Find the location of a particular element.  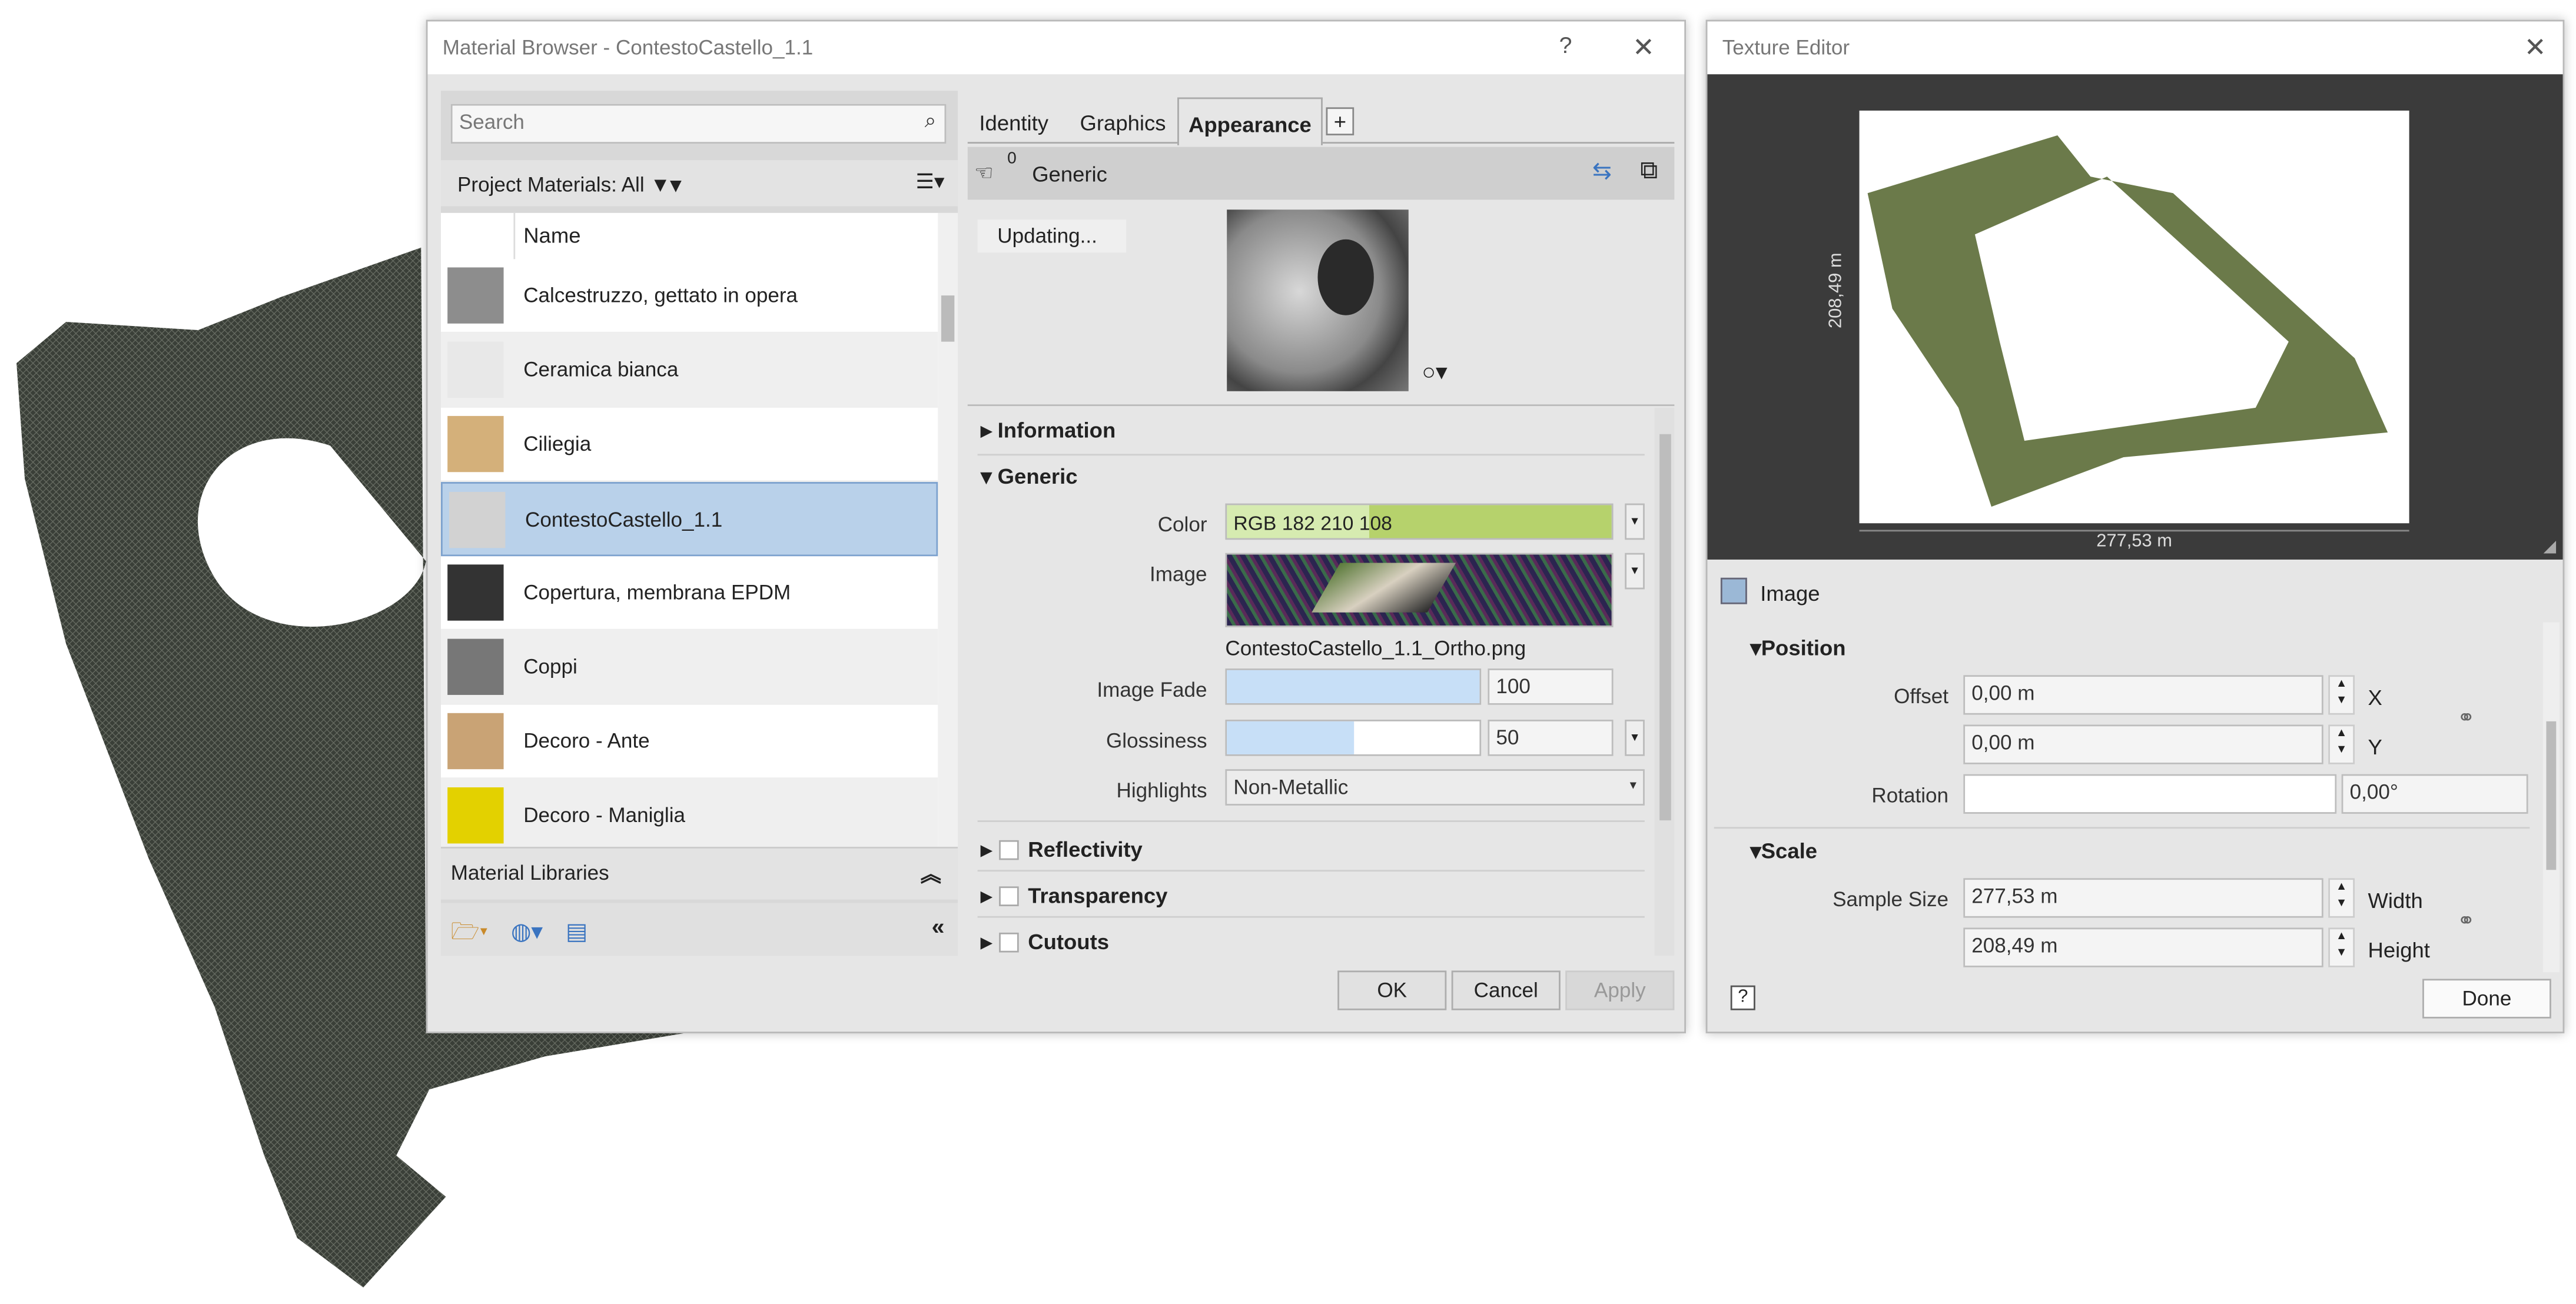

color-dropdown: ▾ is located at coordinates (1635, 521).